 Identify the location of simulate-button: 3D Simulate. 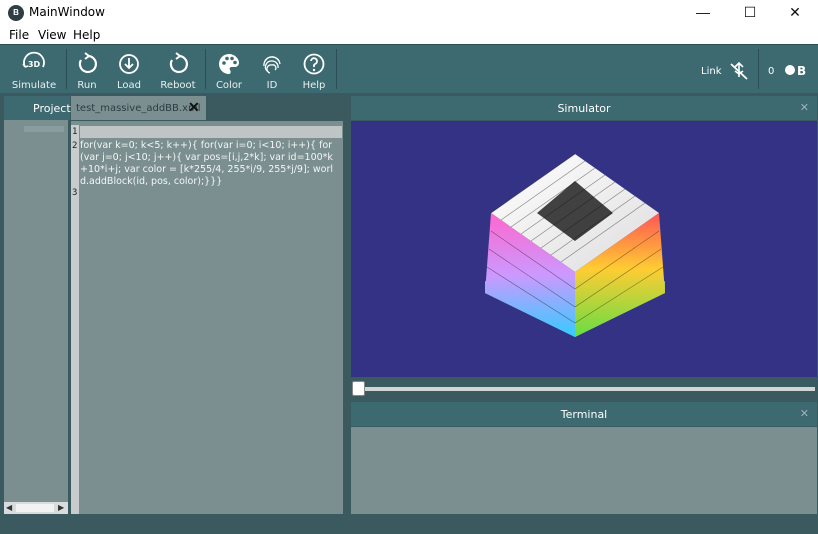
(34, 69).